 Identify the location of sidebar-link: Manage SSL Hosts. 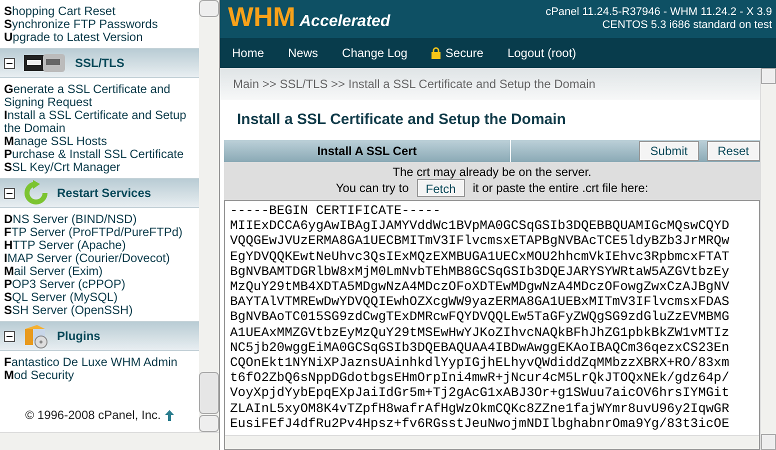
(100, 141).